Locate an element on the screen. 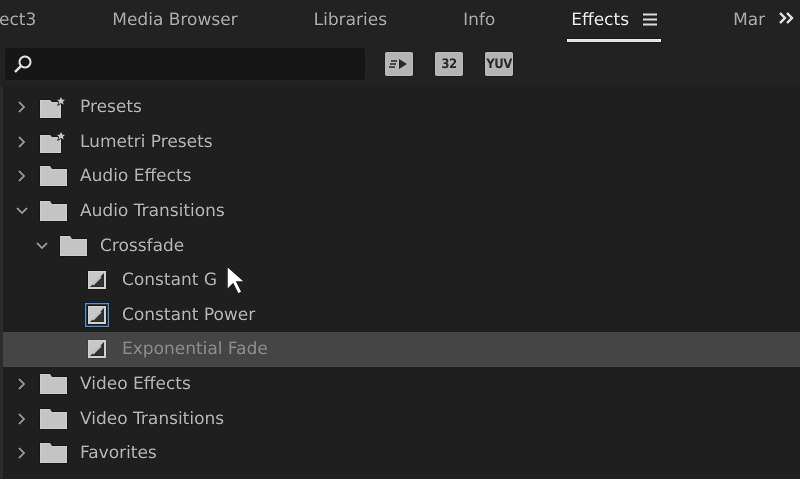 Image resolution: width=800 pixels, height=479 pixels. overflow-chevrons-icon is located at coordinates (786, 18).